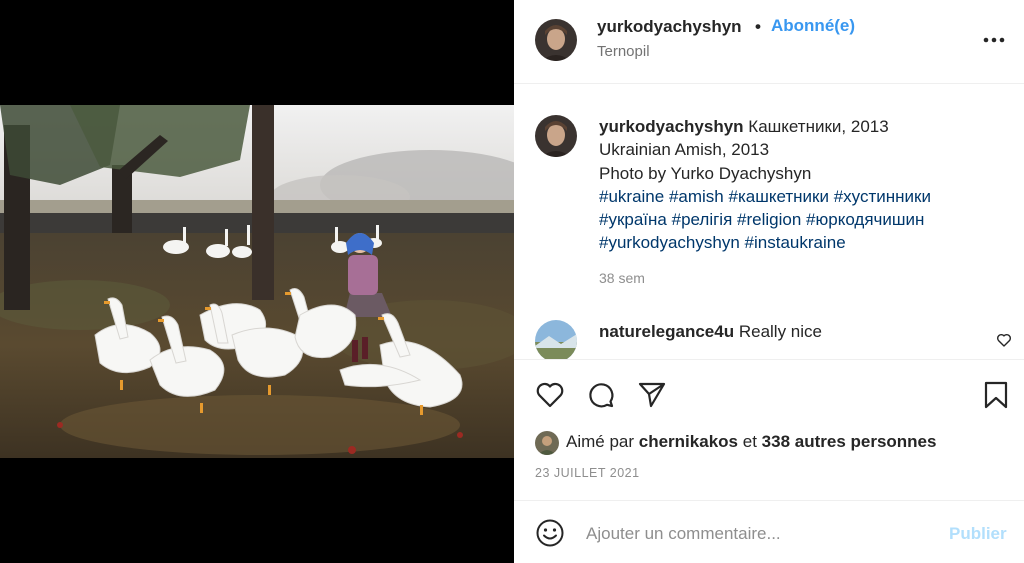 The height and width of the screenshot is (563, 1024). What do you see at coordinates (865, 219) in the screenshot?
I see `hashtag-link: #юркодячишин` at bounding box center [865, 219].